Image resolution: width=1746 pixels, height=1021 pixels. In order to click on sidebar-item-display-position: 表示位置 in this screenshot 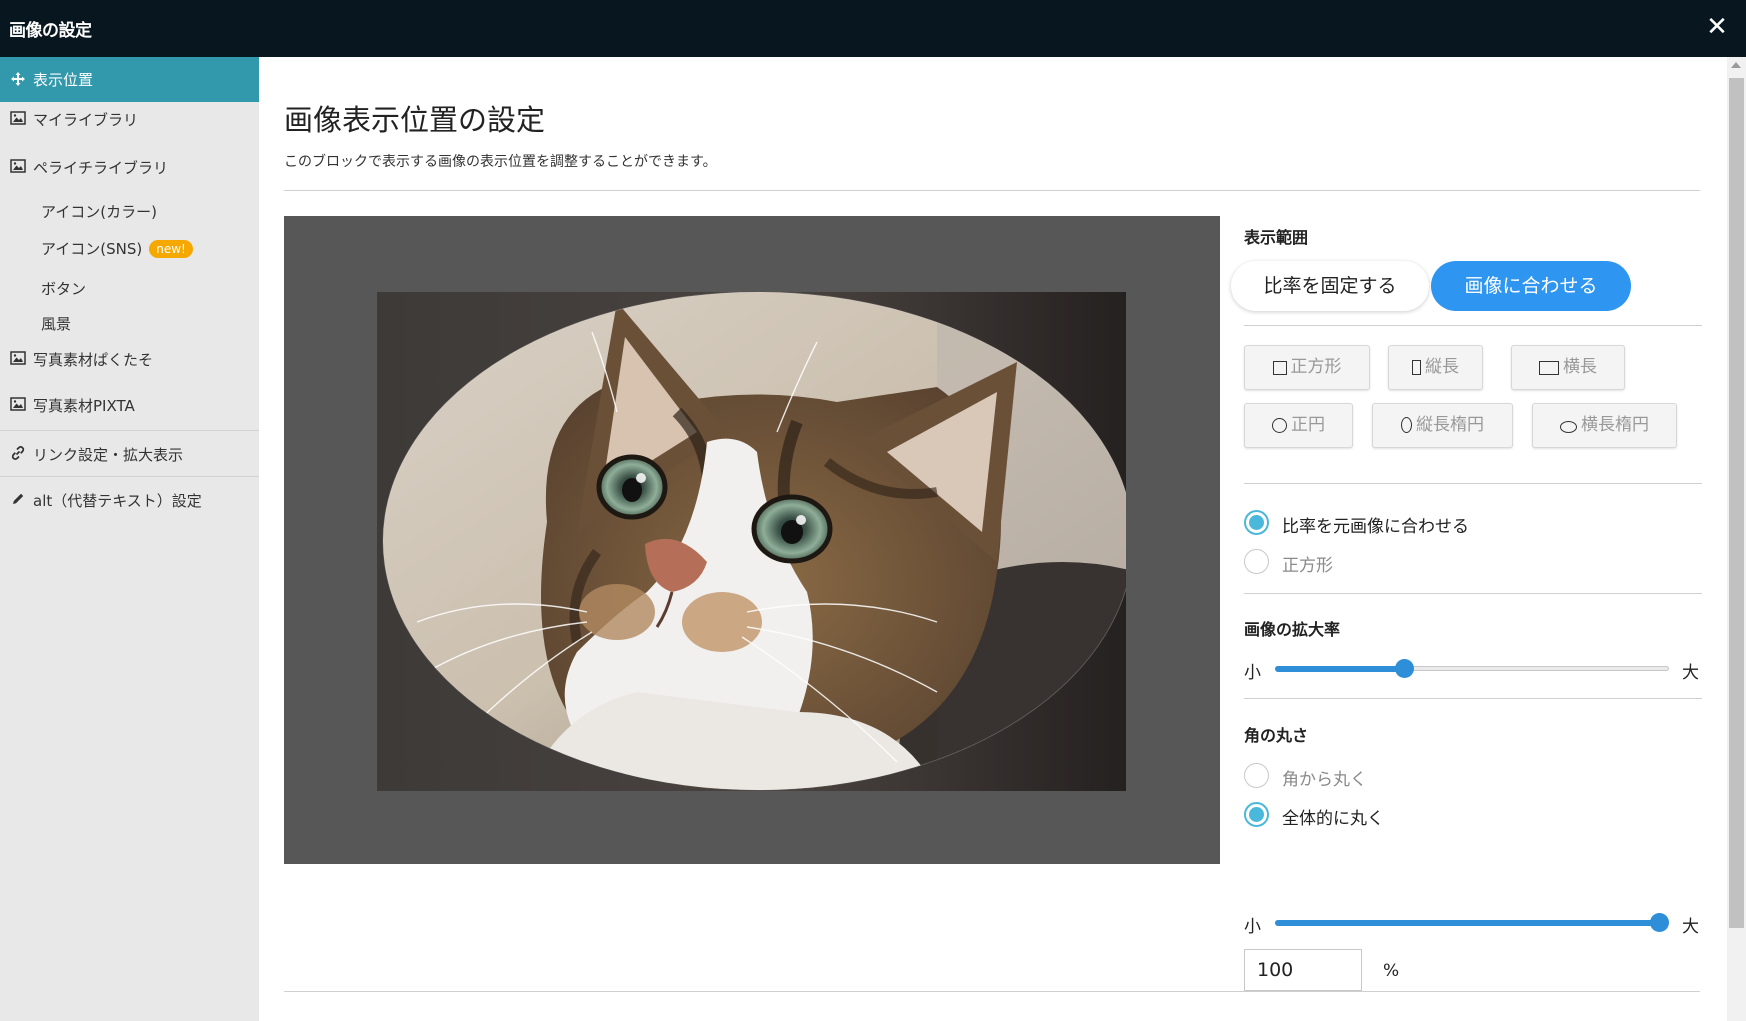, I will do `click(129, 79)`.